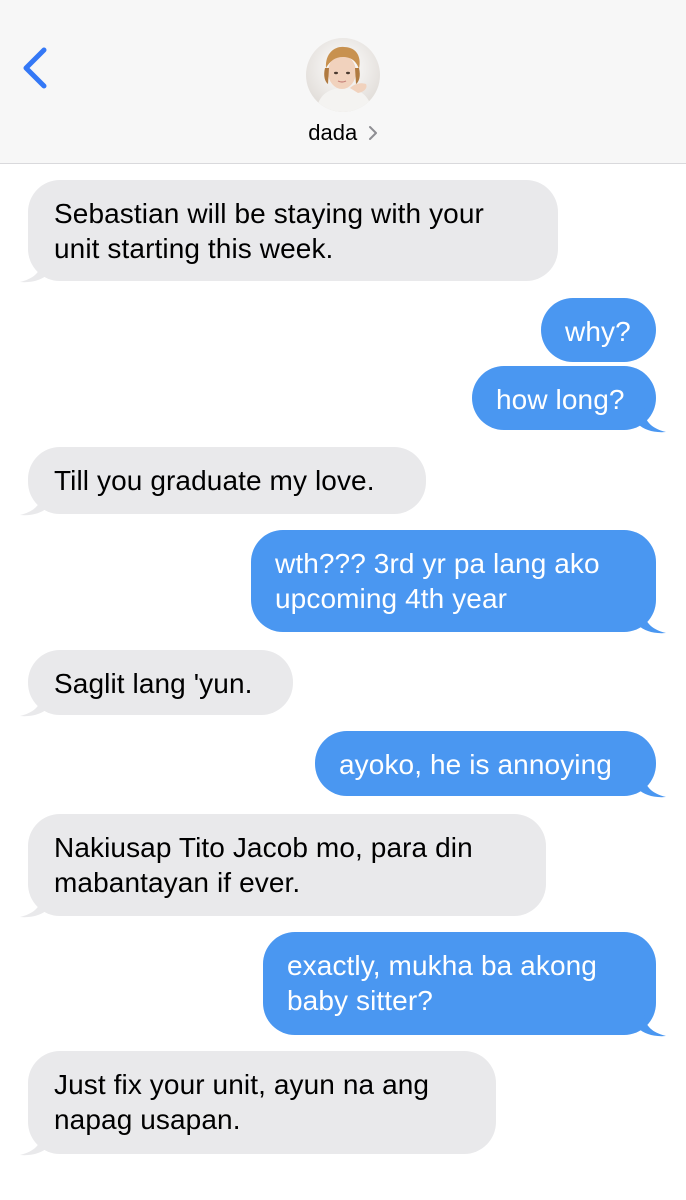 This screenshot has height=1200, width=686. I want to click on conversation-header: dada, so click(343, 82).